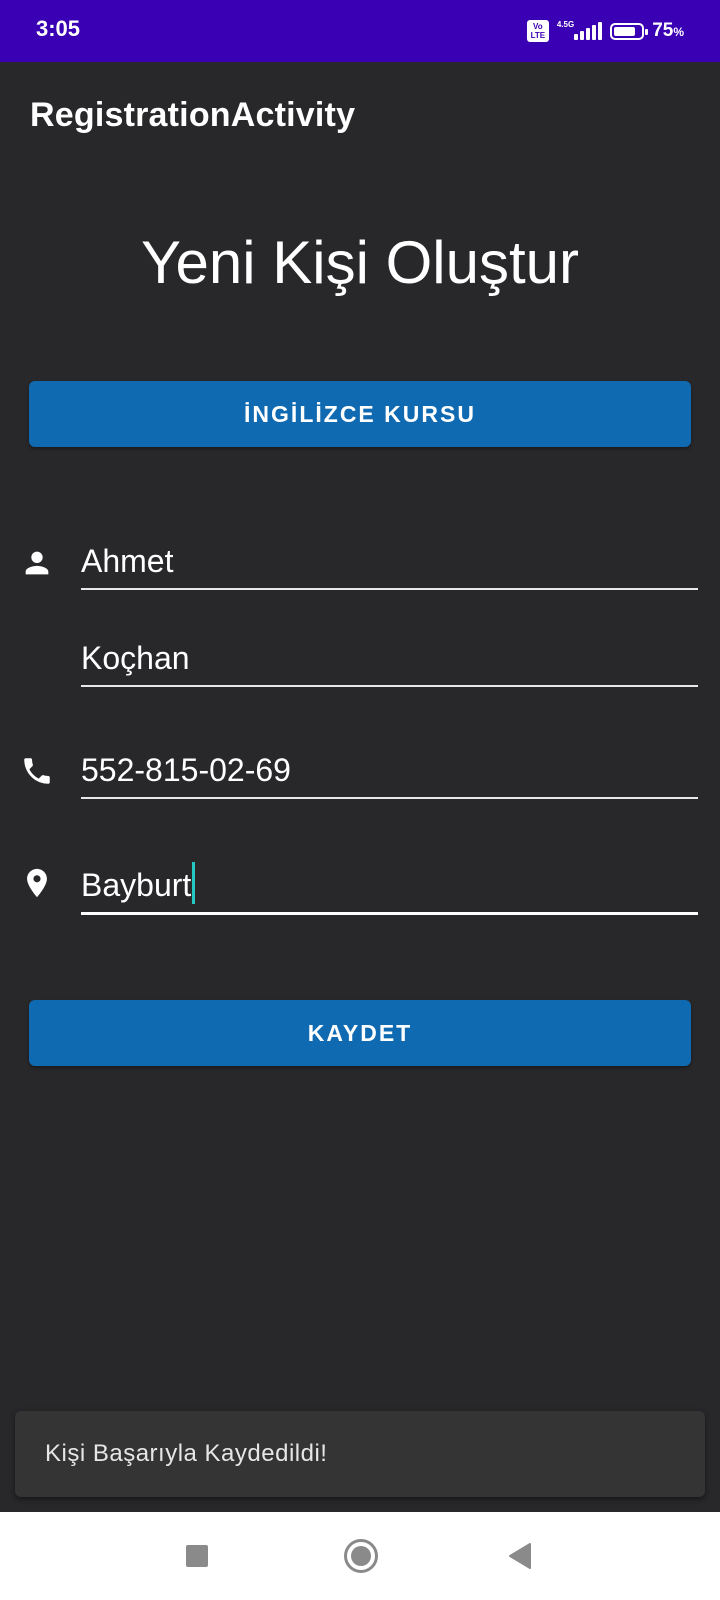 This screenshot has height=1600, width=720. I want to click on location-pin-icon, so click(37, 883).